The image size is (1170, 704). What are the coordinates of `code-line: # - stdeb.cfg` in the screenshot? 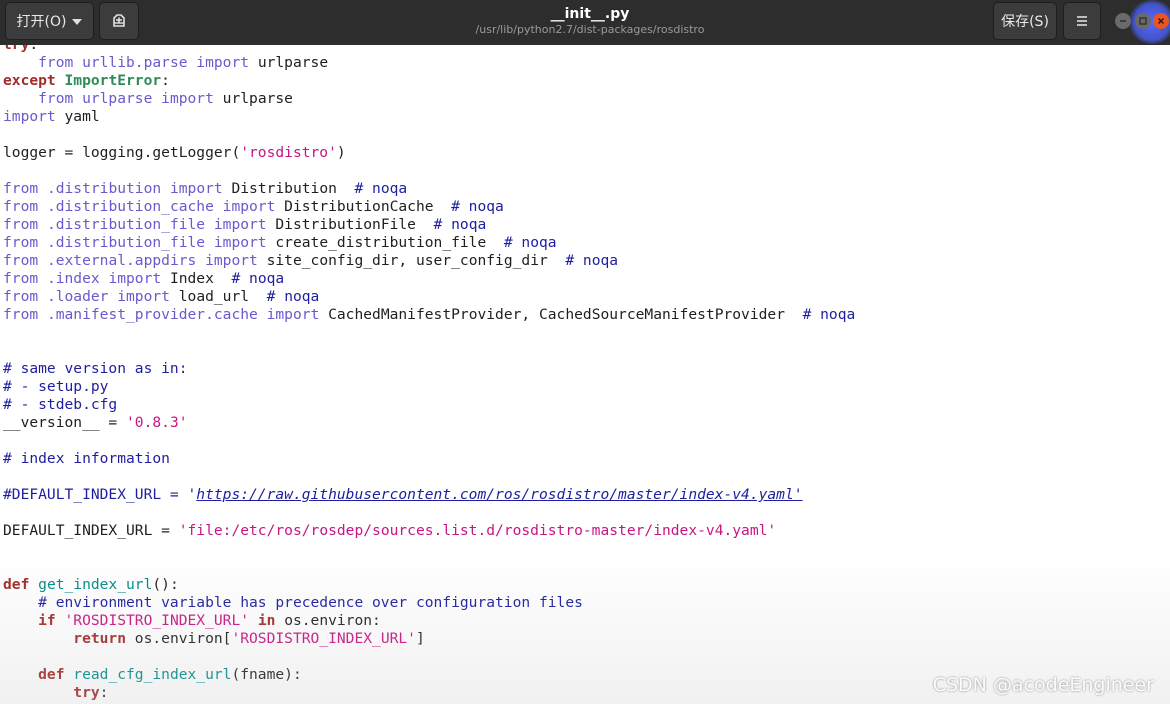 It's located at (429, 405).